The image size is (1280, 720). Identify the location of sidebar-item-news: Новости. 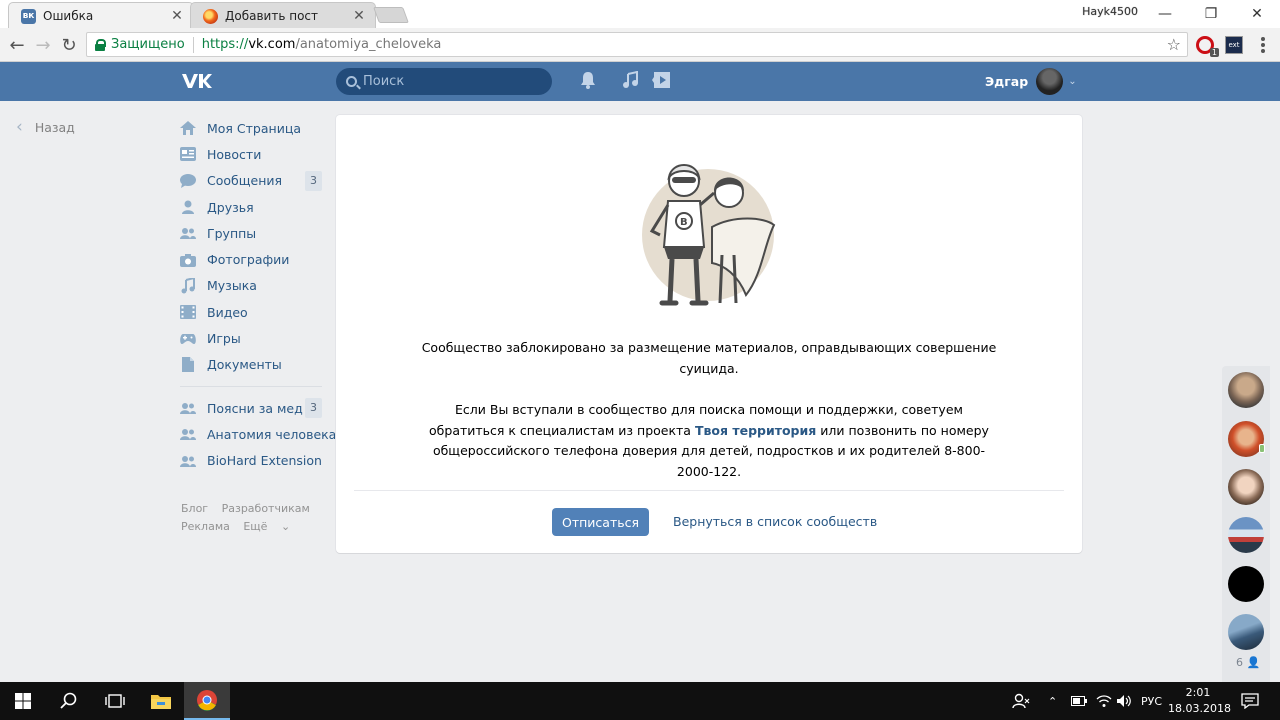
(251, 154).